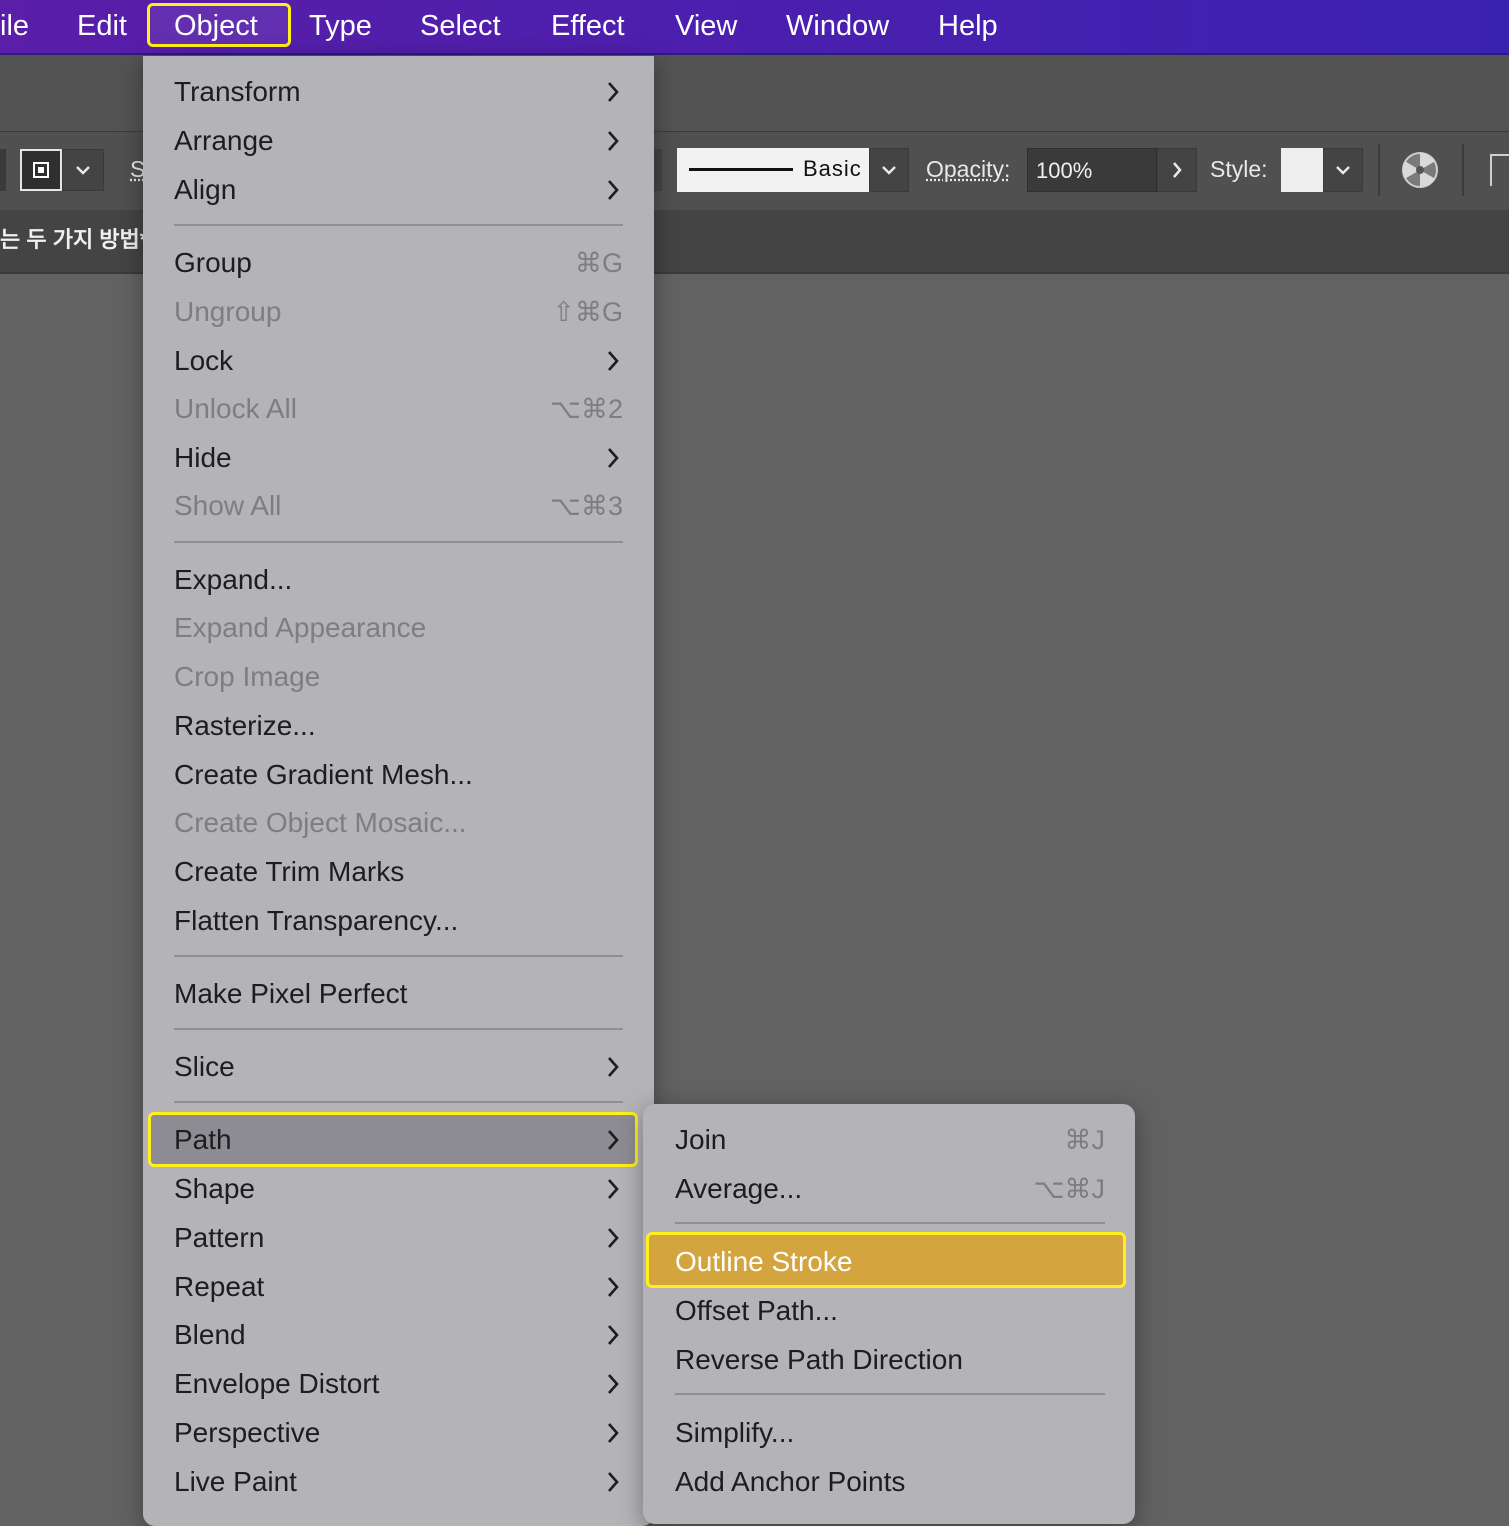 The image size is (1509, 1526). I want to click on fill-swatch, so click(41, 170).